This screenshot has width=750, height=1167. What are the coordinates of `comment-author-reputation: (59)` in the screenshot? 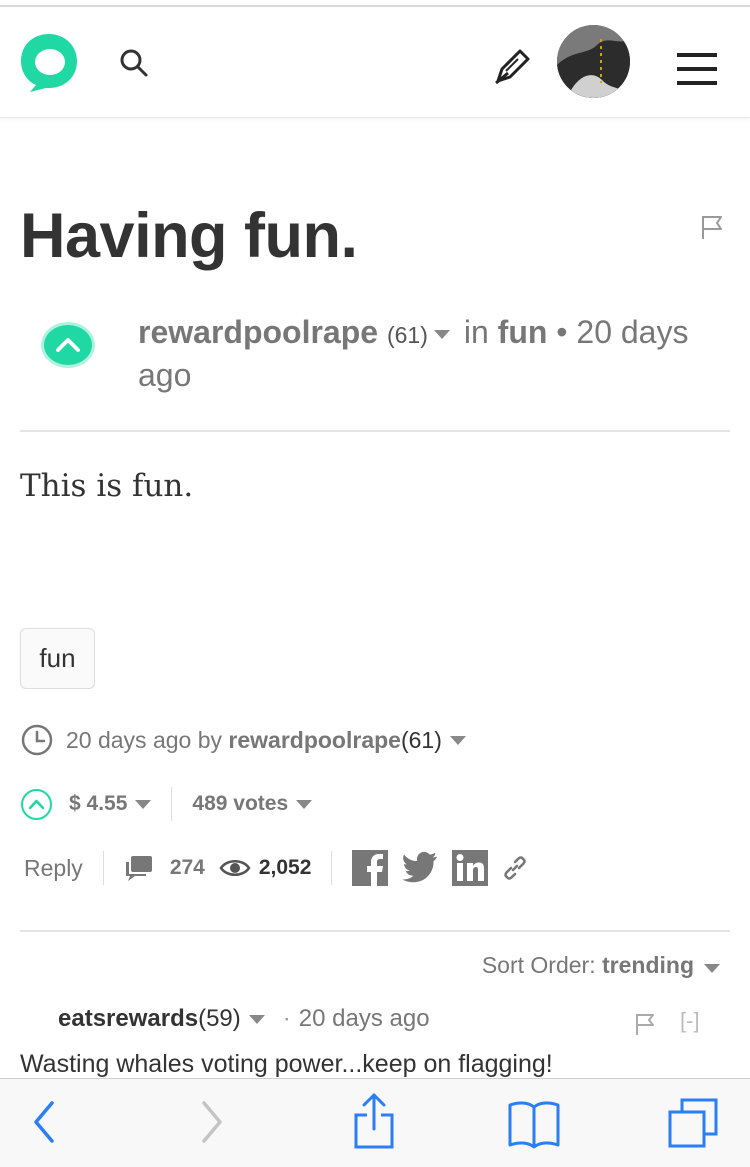 It's located at (219, 1018).